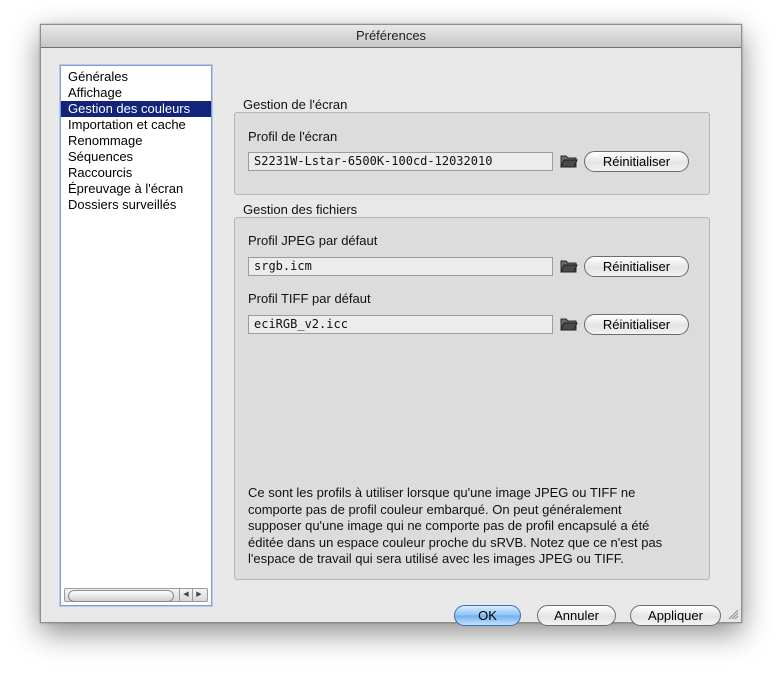  Describe the element at coordinates (733, 614) in the screenshot. I see `resize-grip-icon` at that location.